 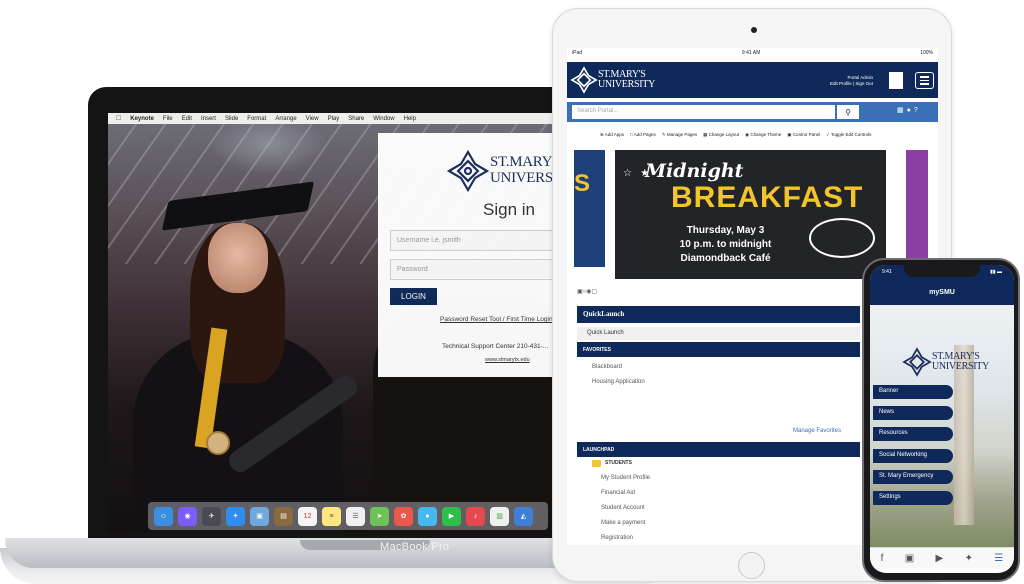 What do you see at coordinates (969, 558) in the screenshot?
I see `twitter-icon: ✦` at bounding box center [969, 558].